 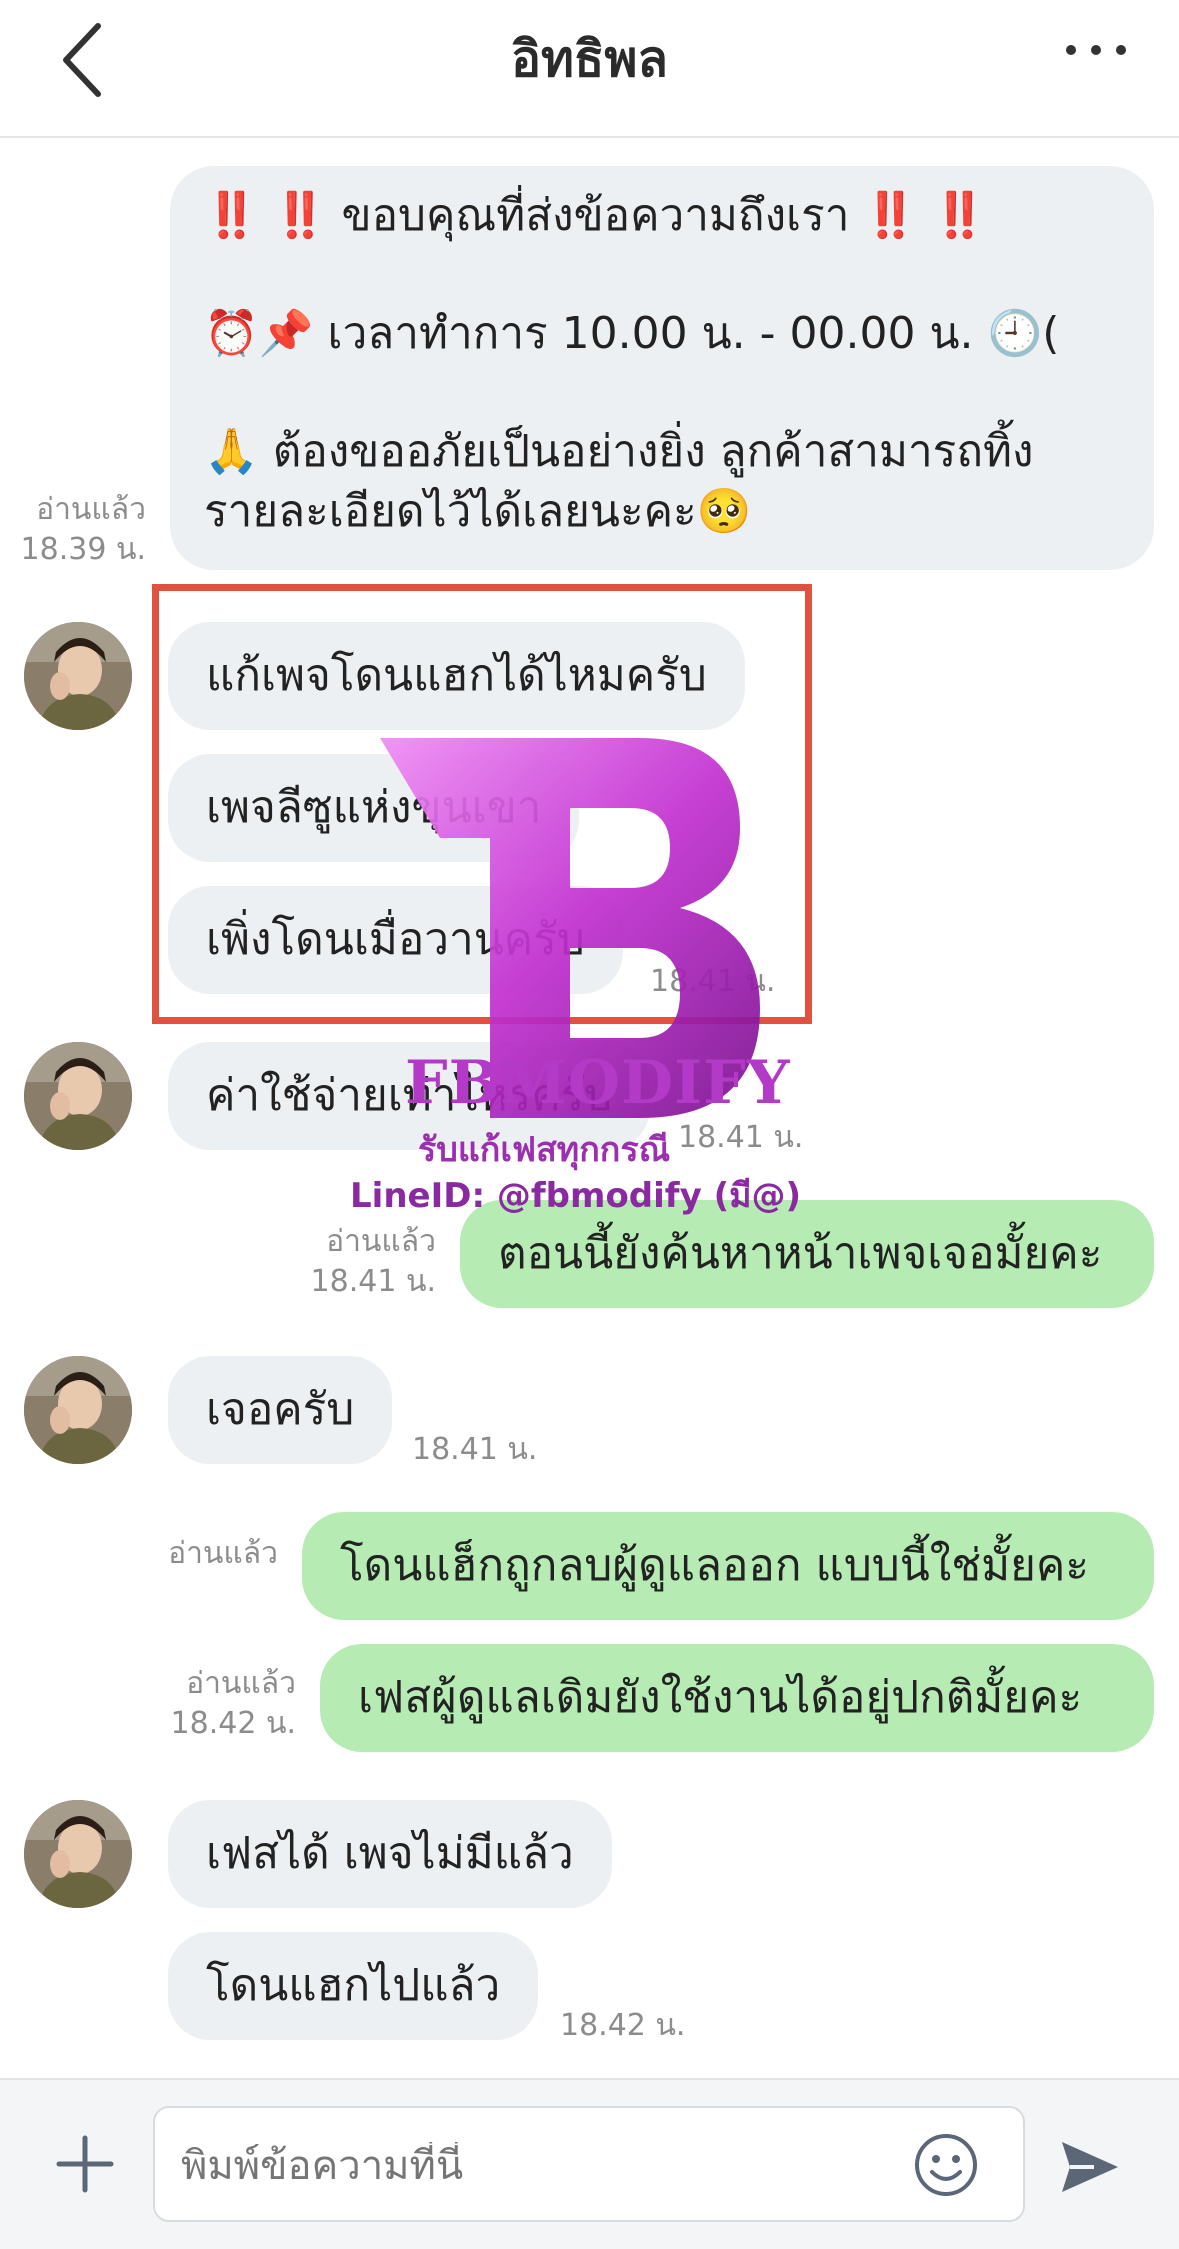 I want to click on send-icon, so click(x=1090, y=2167).